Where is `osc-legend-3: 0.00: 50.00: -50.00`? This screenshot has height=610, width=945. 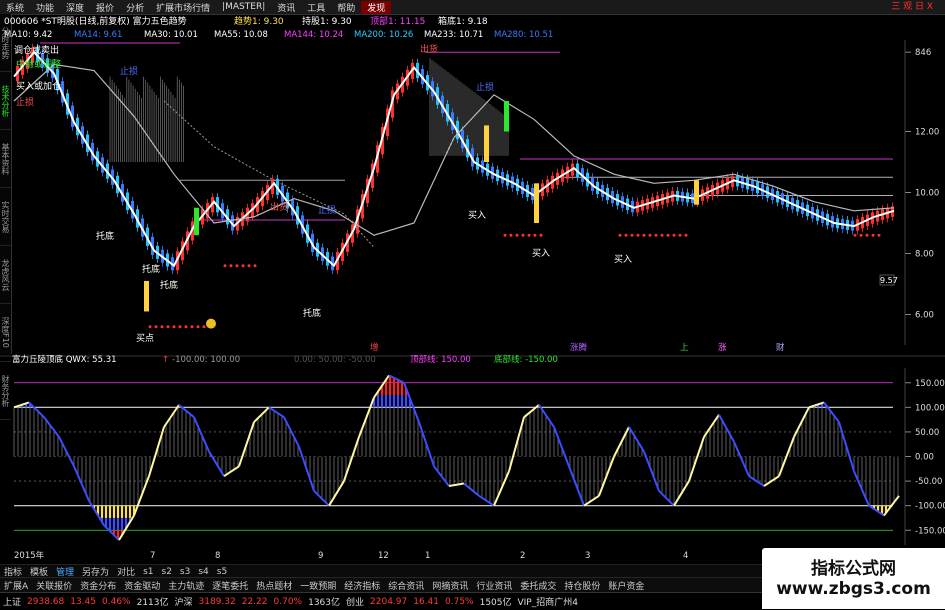
osc-legend-3: 0.00: 50.00: -50.00 is located at coordinates (335, 360).